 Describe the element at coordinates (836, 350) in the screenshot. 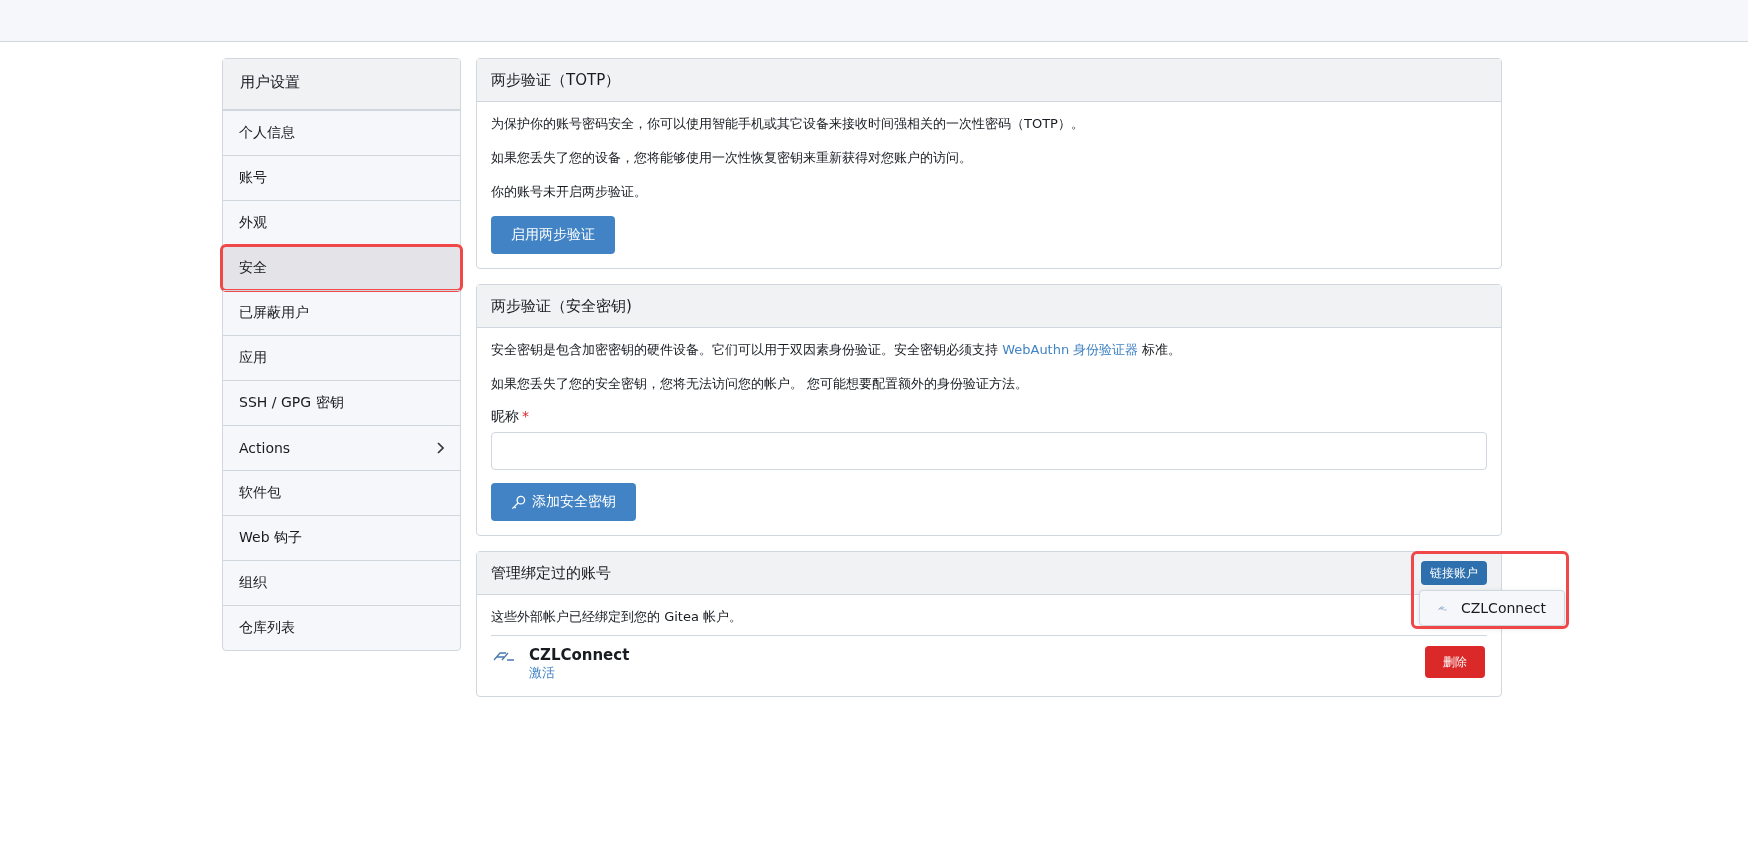

I see `paragraph: 安全密钥是包含加密密钥的硬件设备。它们可以用于双因素身份验证。安全密钥必须支持 WebAuthn 身份验证器 标准。` at that location.